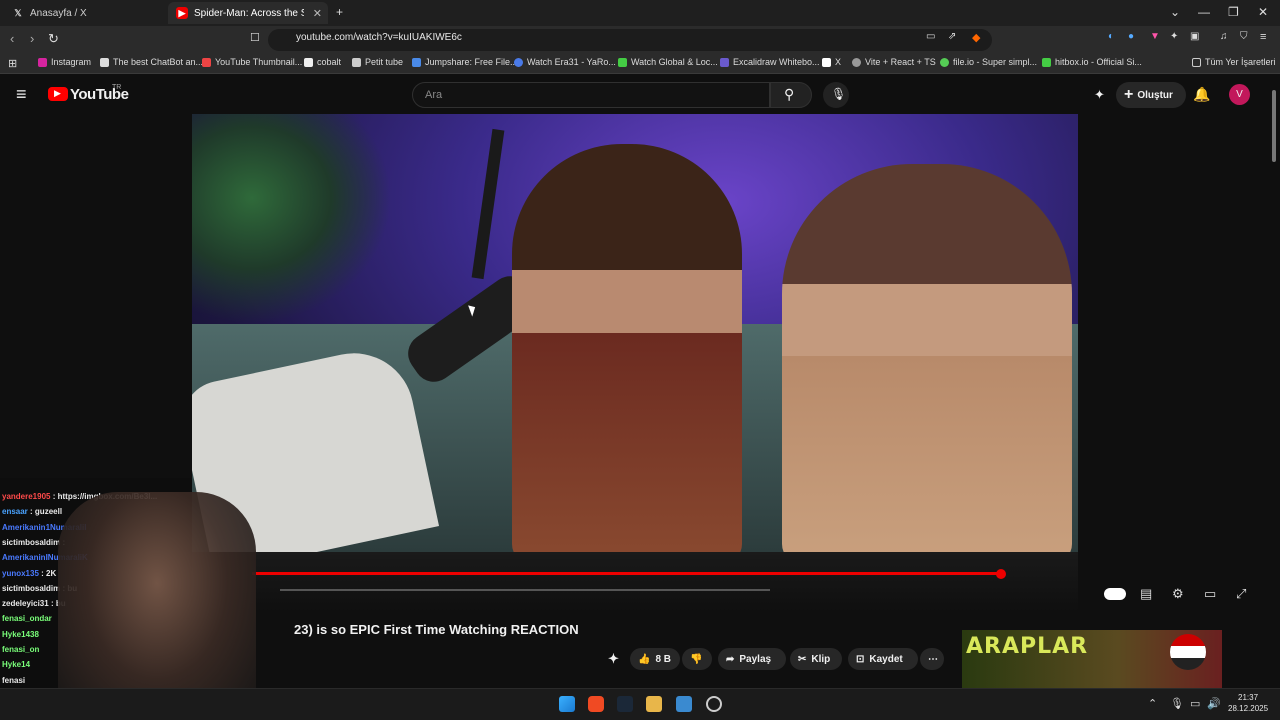 Image resolution: width=1280 pixels, height=720 pixels. I want to click on maximize-icon: ❐, so click(1233, 12).